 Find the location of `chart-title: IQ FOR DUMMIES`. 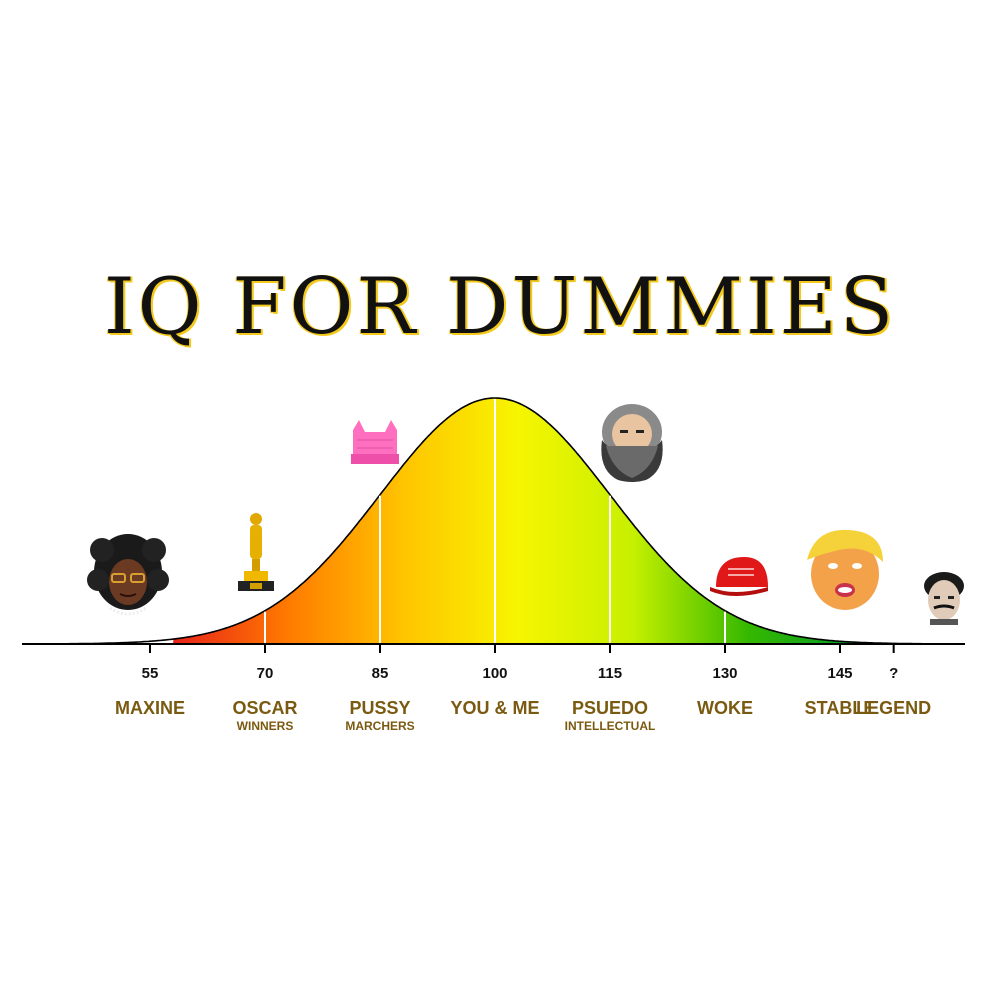

chart-title: IQ FOR DUMMIES is located at coordinates (500, 307).